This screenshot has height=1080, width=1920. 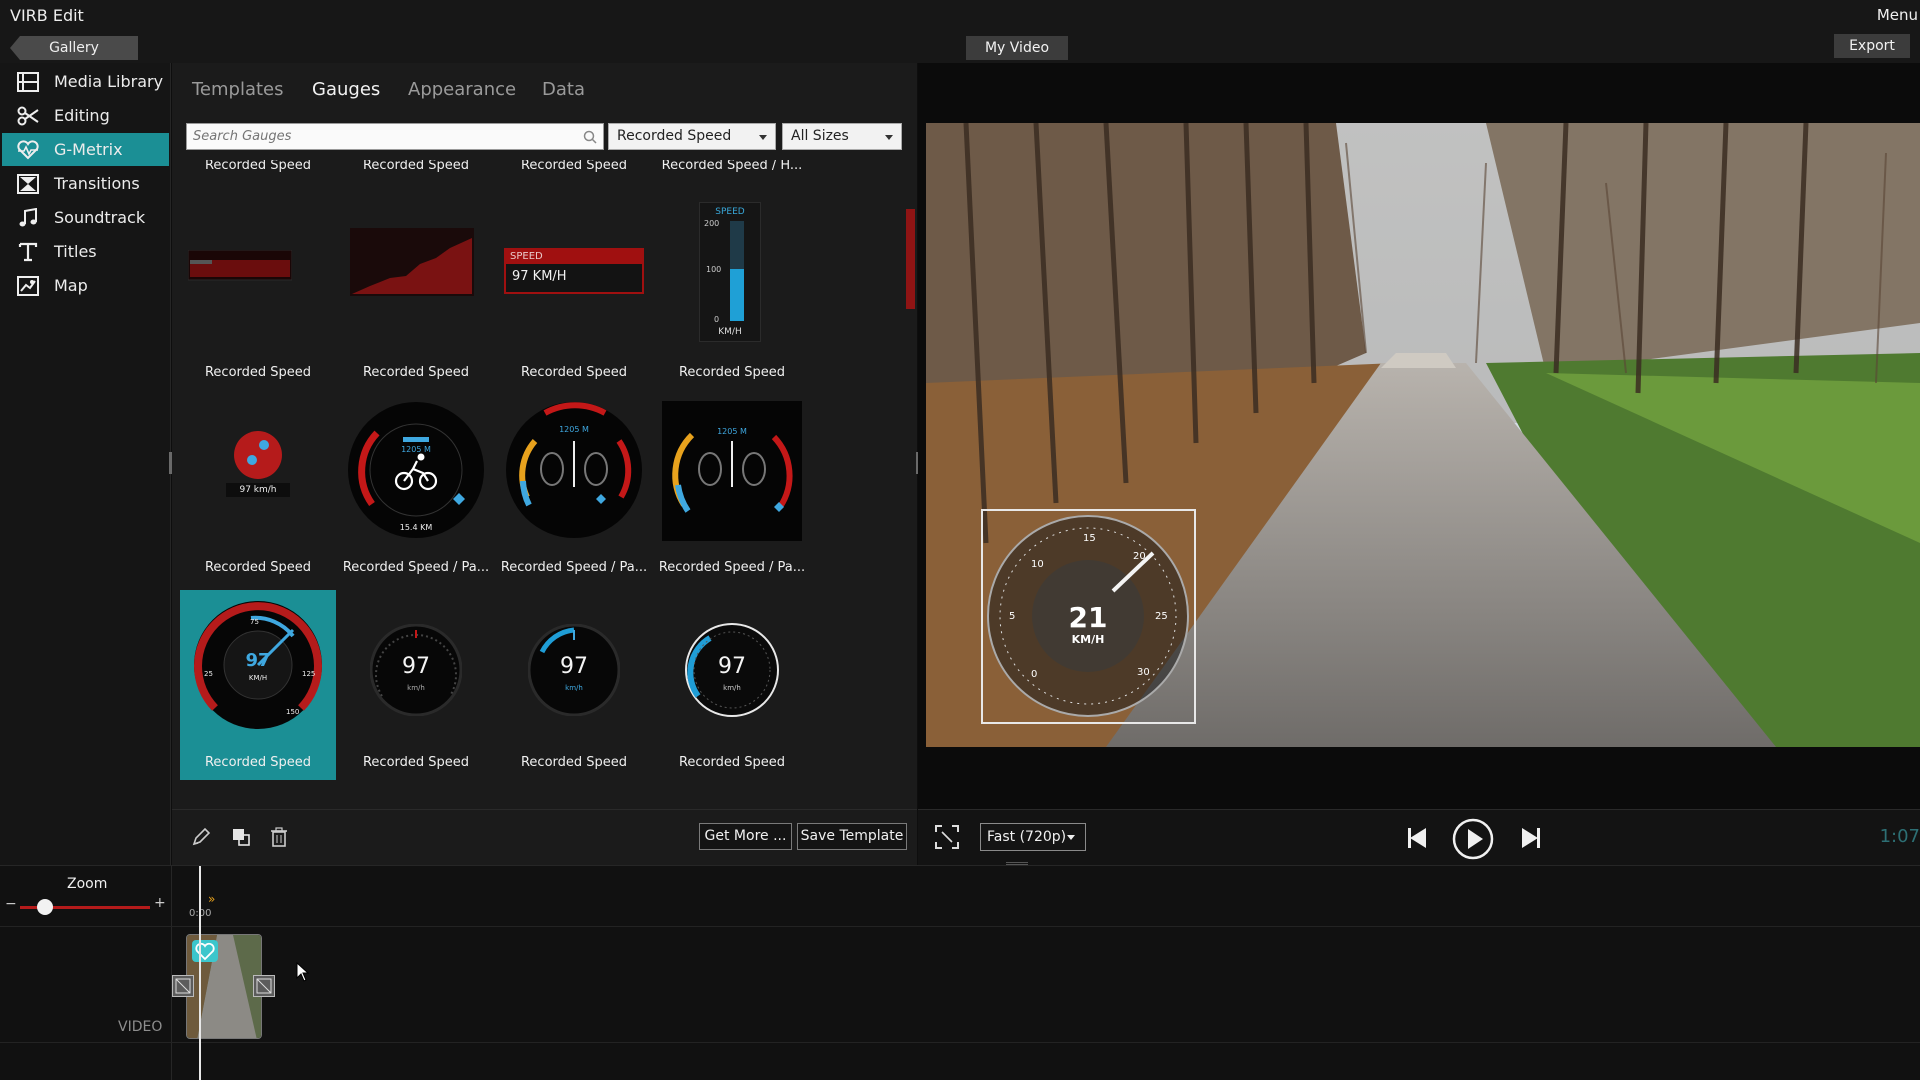 What do you see at coordinates (416, 688) in the screenshot?
I see `dark-dial-unit: km/h` at bounding box center [416, 688].